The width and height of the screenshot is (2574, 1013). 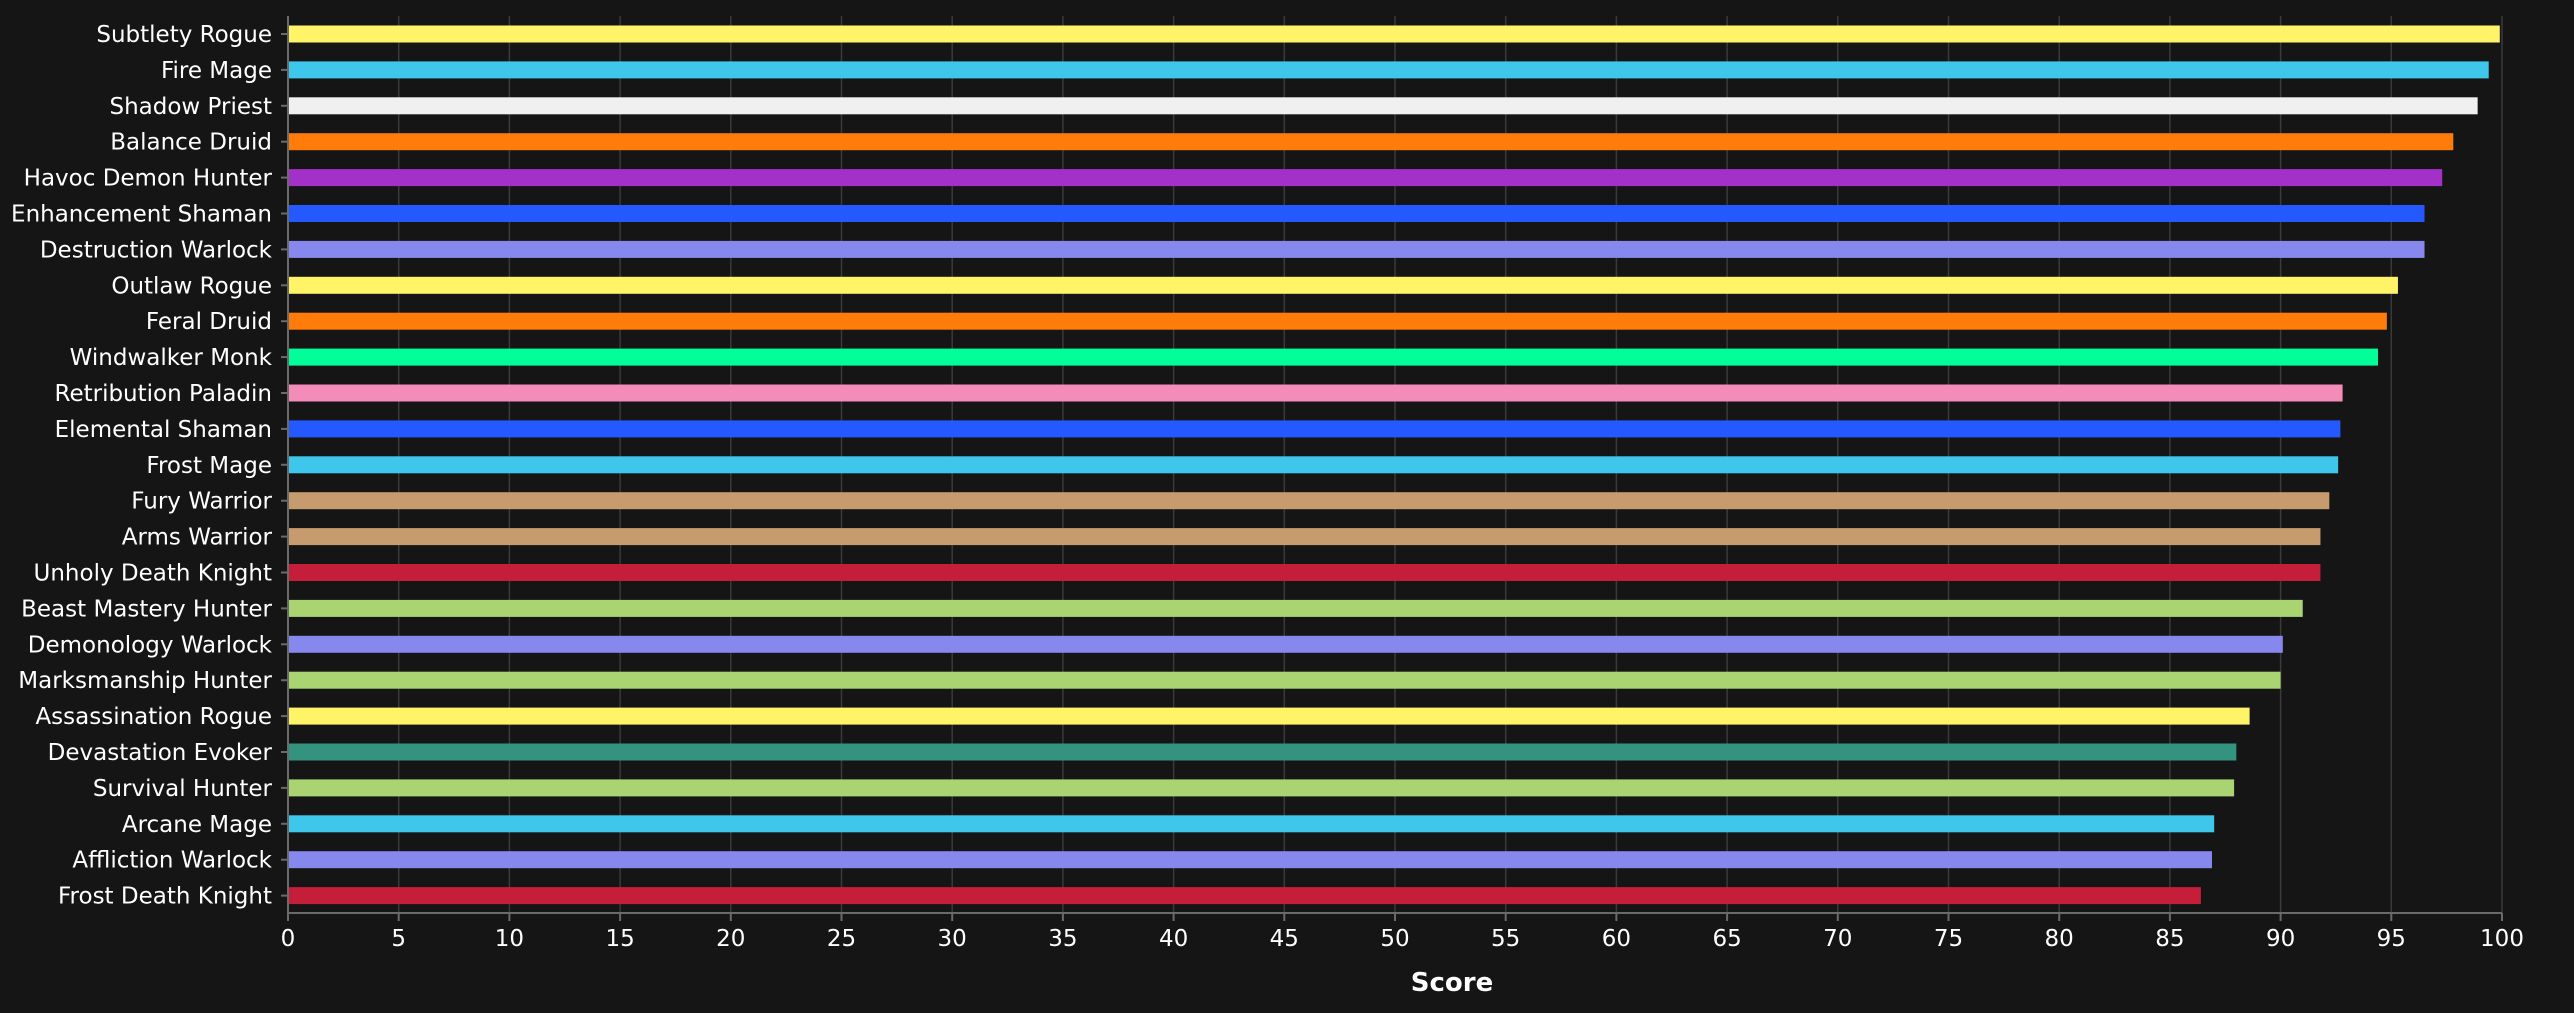 I want to click on category-label: Devastation Evoker, so click(x=160, y=753).